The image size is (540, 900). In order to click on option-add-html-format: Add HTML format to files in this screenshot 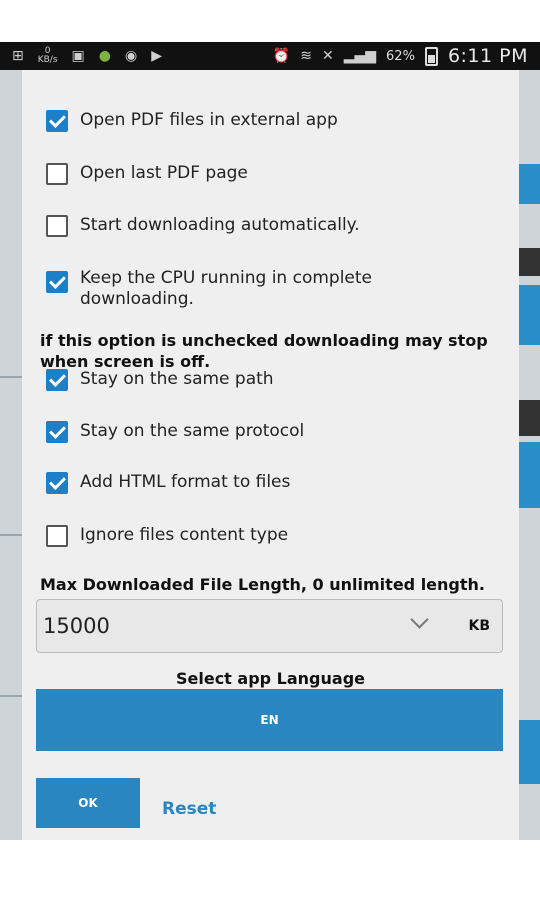, I will do `click(168, 483)`.